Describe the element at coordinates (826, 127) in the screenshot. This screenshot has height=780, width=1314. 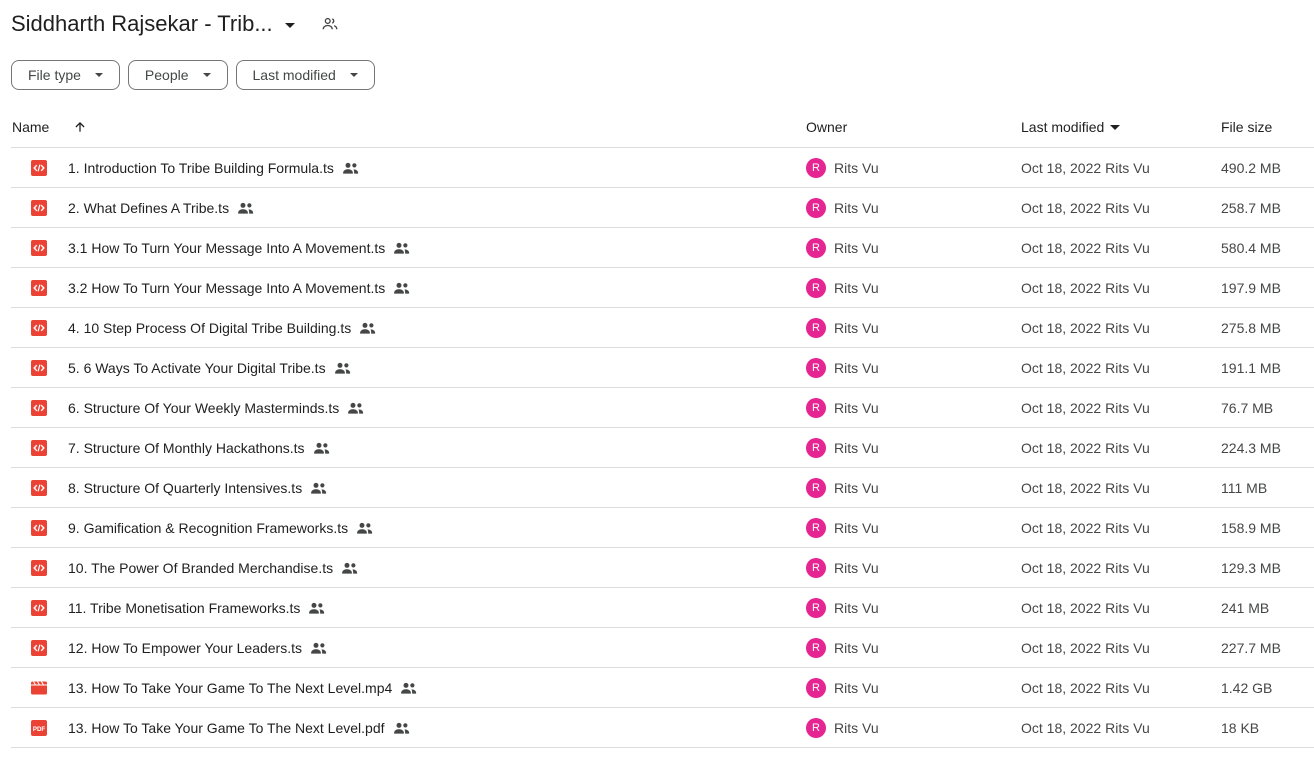
I see `column-header-owner: Owner` at that location.